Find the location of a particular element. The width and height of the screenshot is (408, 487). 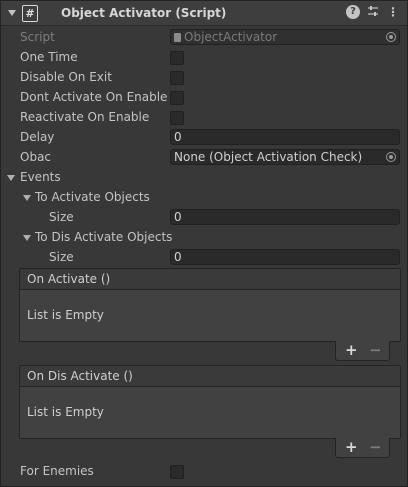

events-foldout-icon is located at coordinates (11, 178).